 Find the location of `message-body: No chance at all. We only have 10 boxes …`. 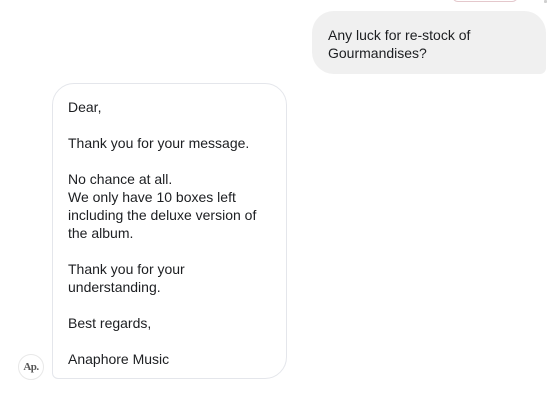

message-body: No chance at all. We only have 10 boxes … is located at coordinates (162, 206).